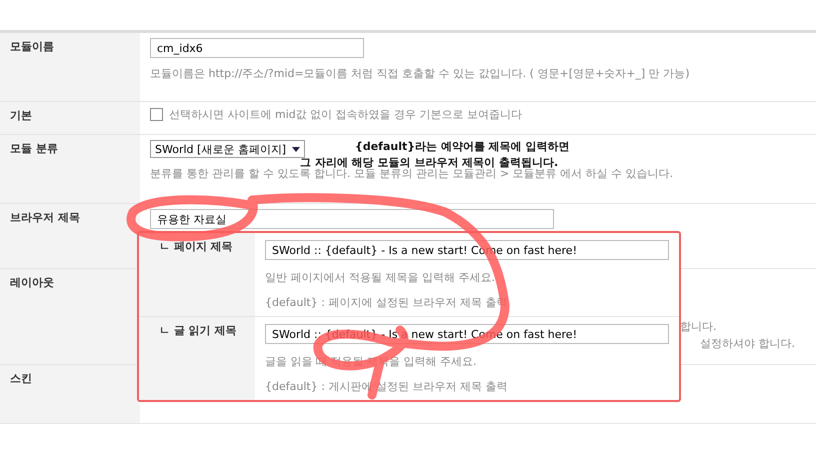 The image size is (816, 450). I want to click on title-field: SWorld :: {default} - Is a new start! Come on fast here!, so click(467, 250).